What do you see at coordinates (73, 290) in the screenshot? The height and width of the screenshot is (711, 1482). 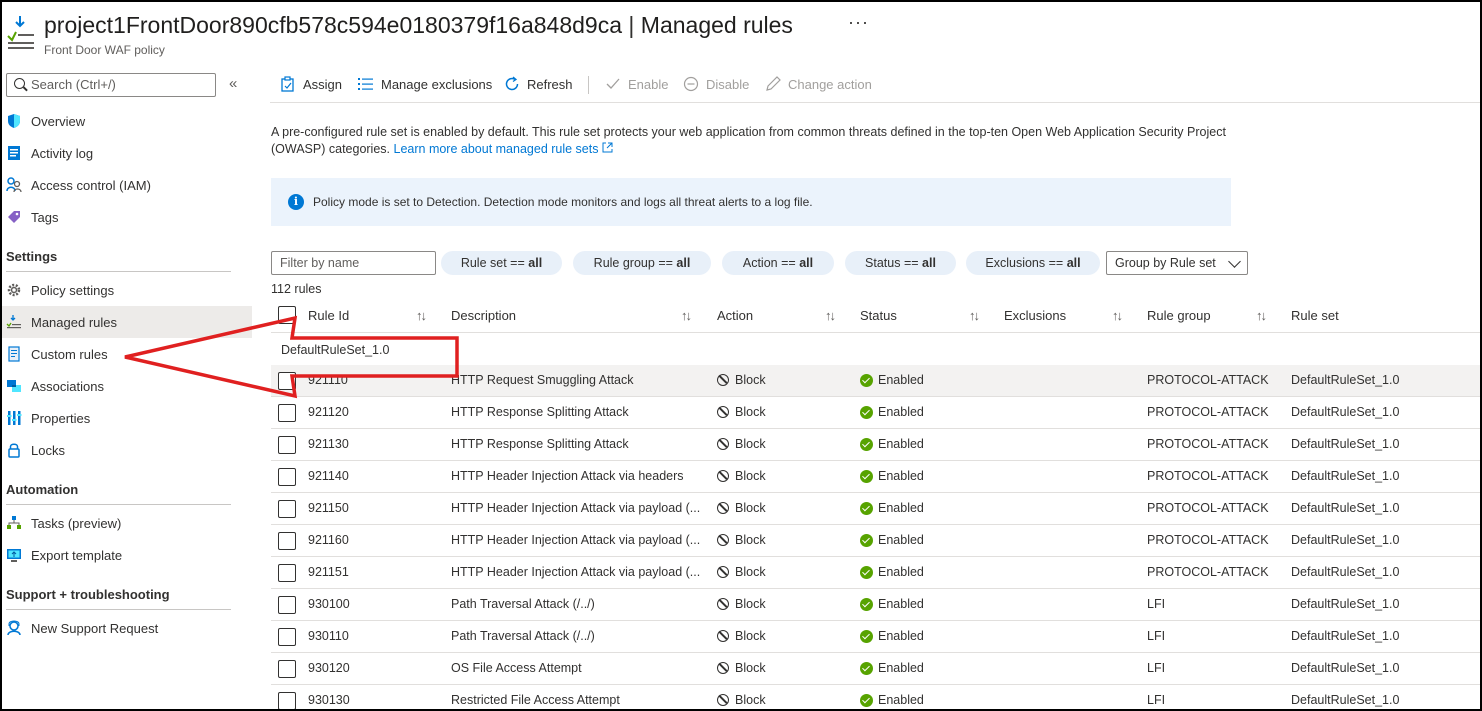 I see `sidebar-item-label: Policy settings` at bounding box center [73, 290].